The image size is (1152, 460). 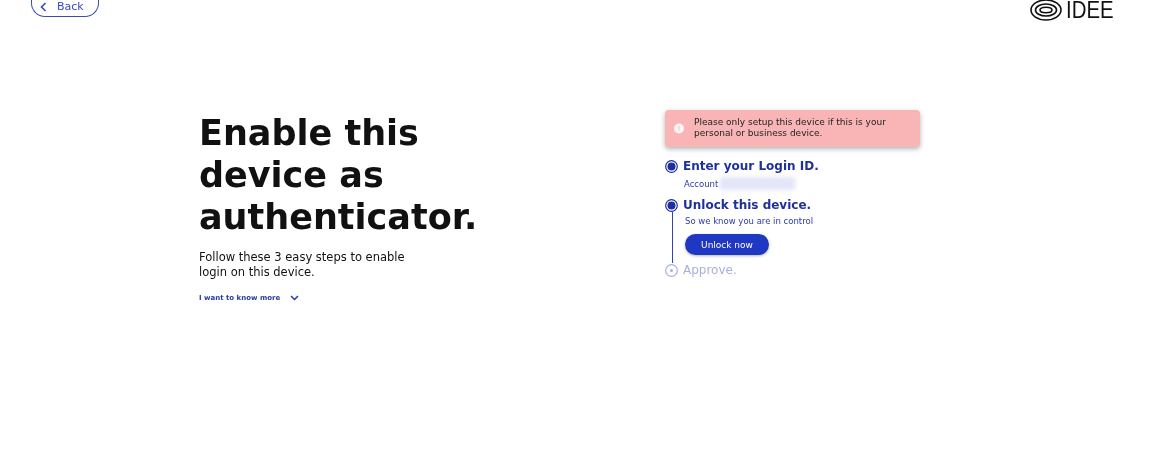 I want to click on step-title: Unlock this device., so click(x=747, y=205).